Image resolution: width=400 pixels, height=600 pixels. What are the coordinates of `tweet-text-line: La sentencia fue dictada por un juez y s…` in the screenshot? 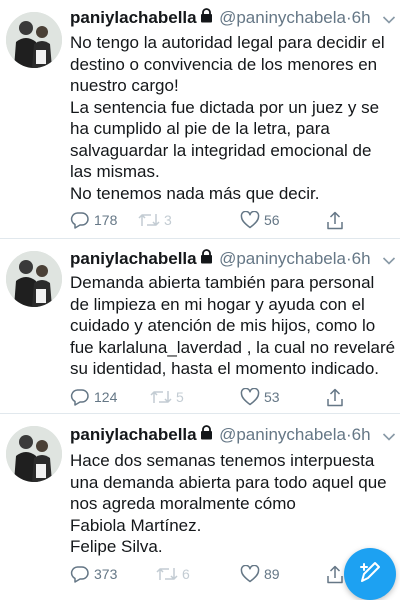 It's located at (225, 107).